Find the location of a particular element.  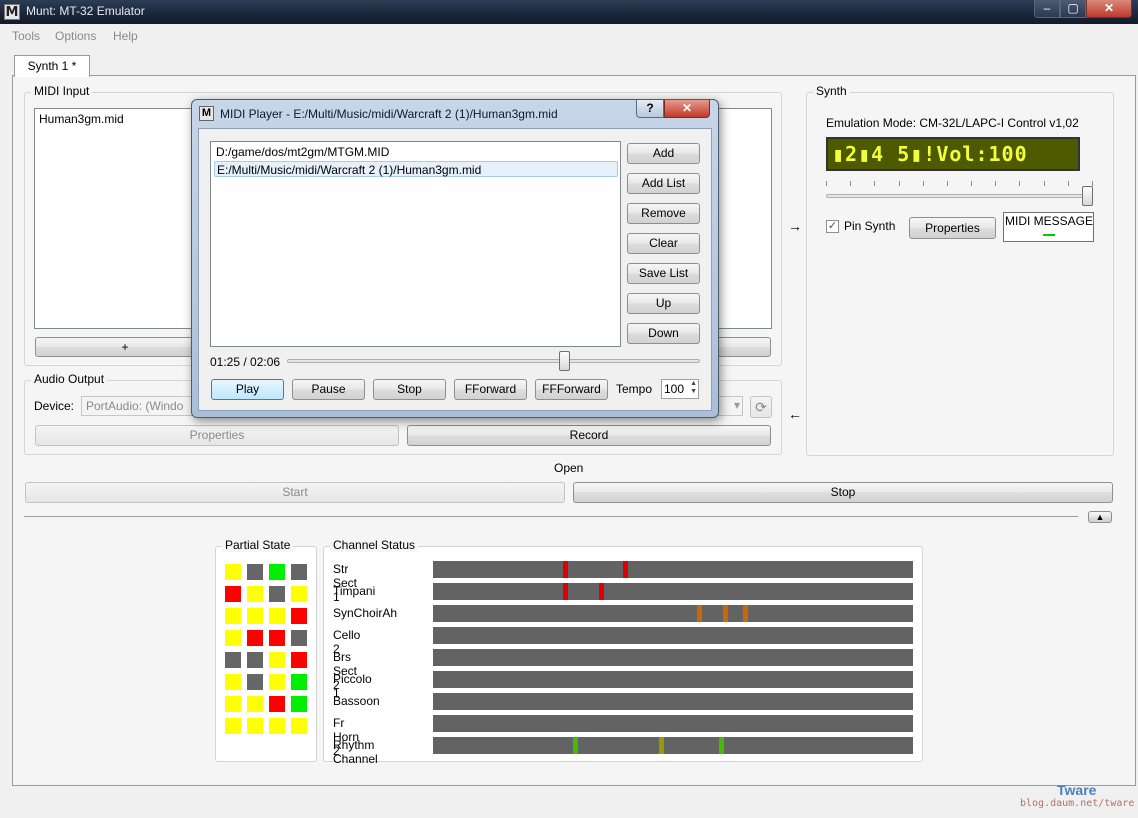

device-label: Device: is located at coordinates (54, 406).